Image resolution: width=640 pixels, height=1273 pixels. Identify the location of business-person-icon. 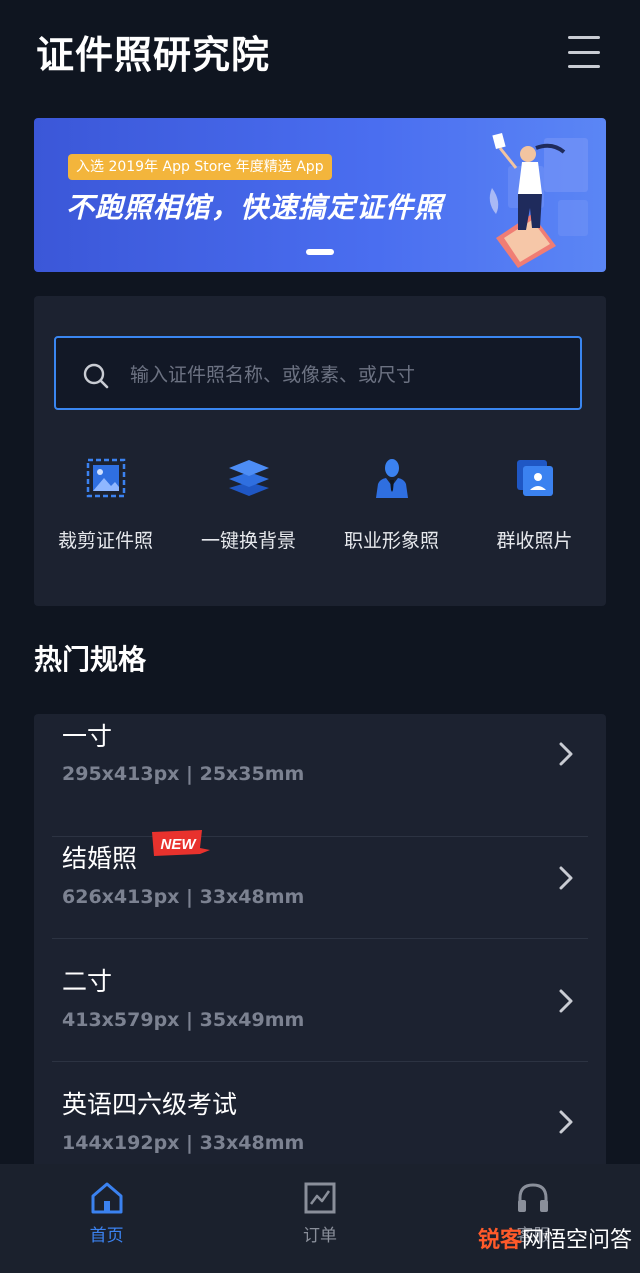
(391, 478).